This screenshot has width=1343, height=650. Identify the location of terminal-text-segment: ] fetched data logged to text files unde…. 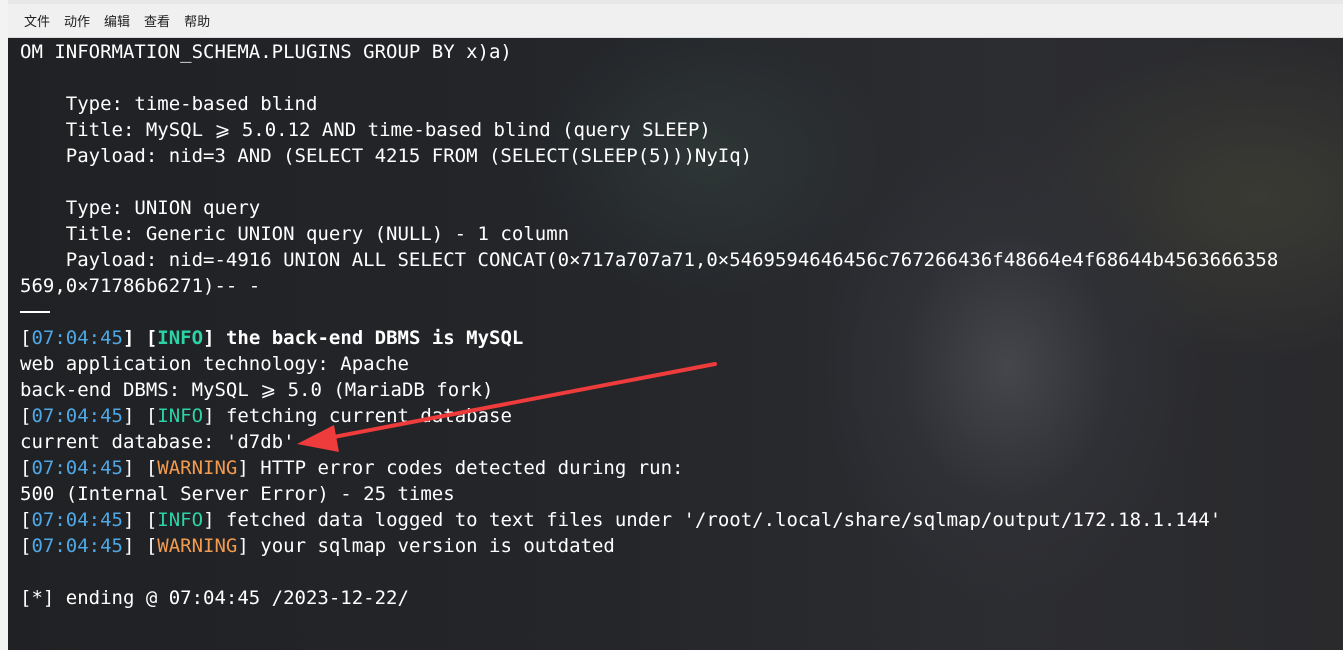
(712, 520).